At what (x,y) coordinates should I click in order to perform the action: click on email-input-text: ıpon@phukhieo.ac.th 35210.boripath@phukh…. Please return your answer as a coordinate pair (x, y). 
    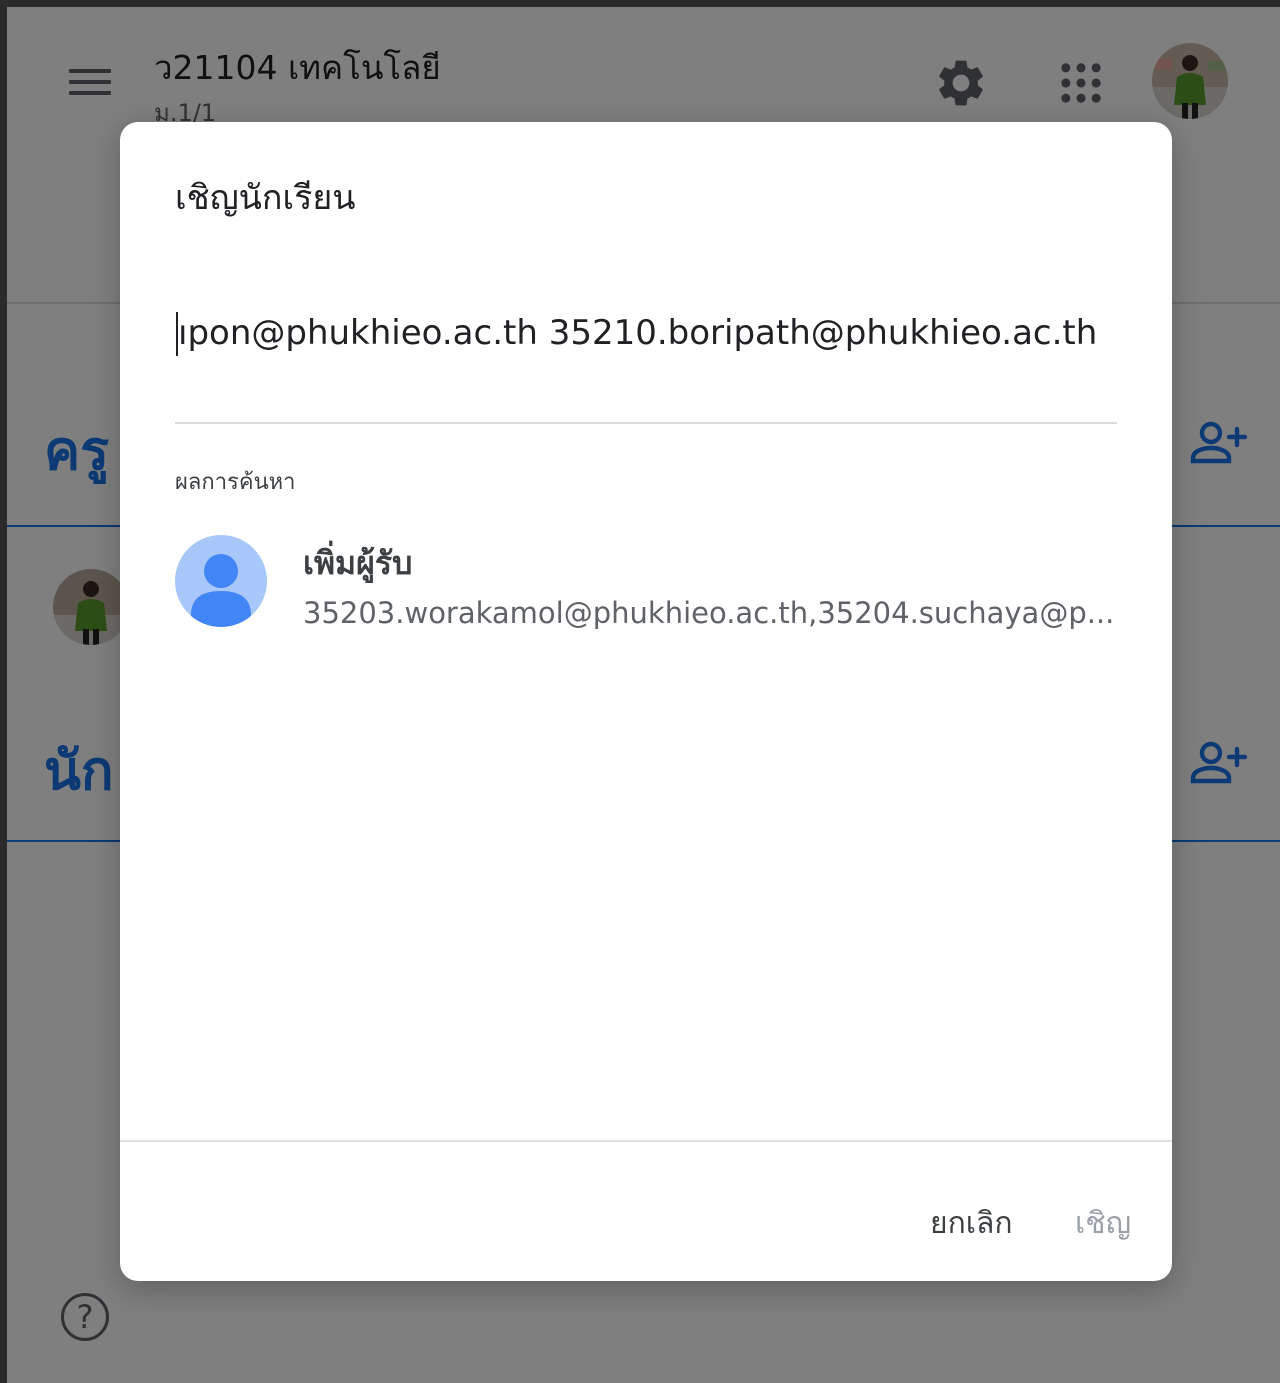
    Looking at the image, I should click on (638, 332).